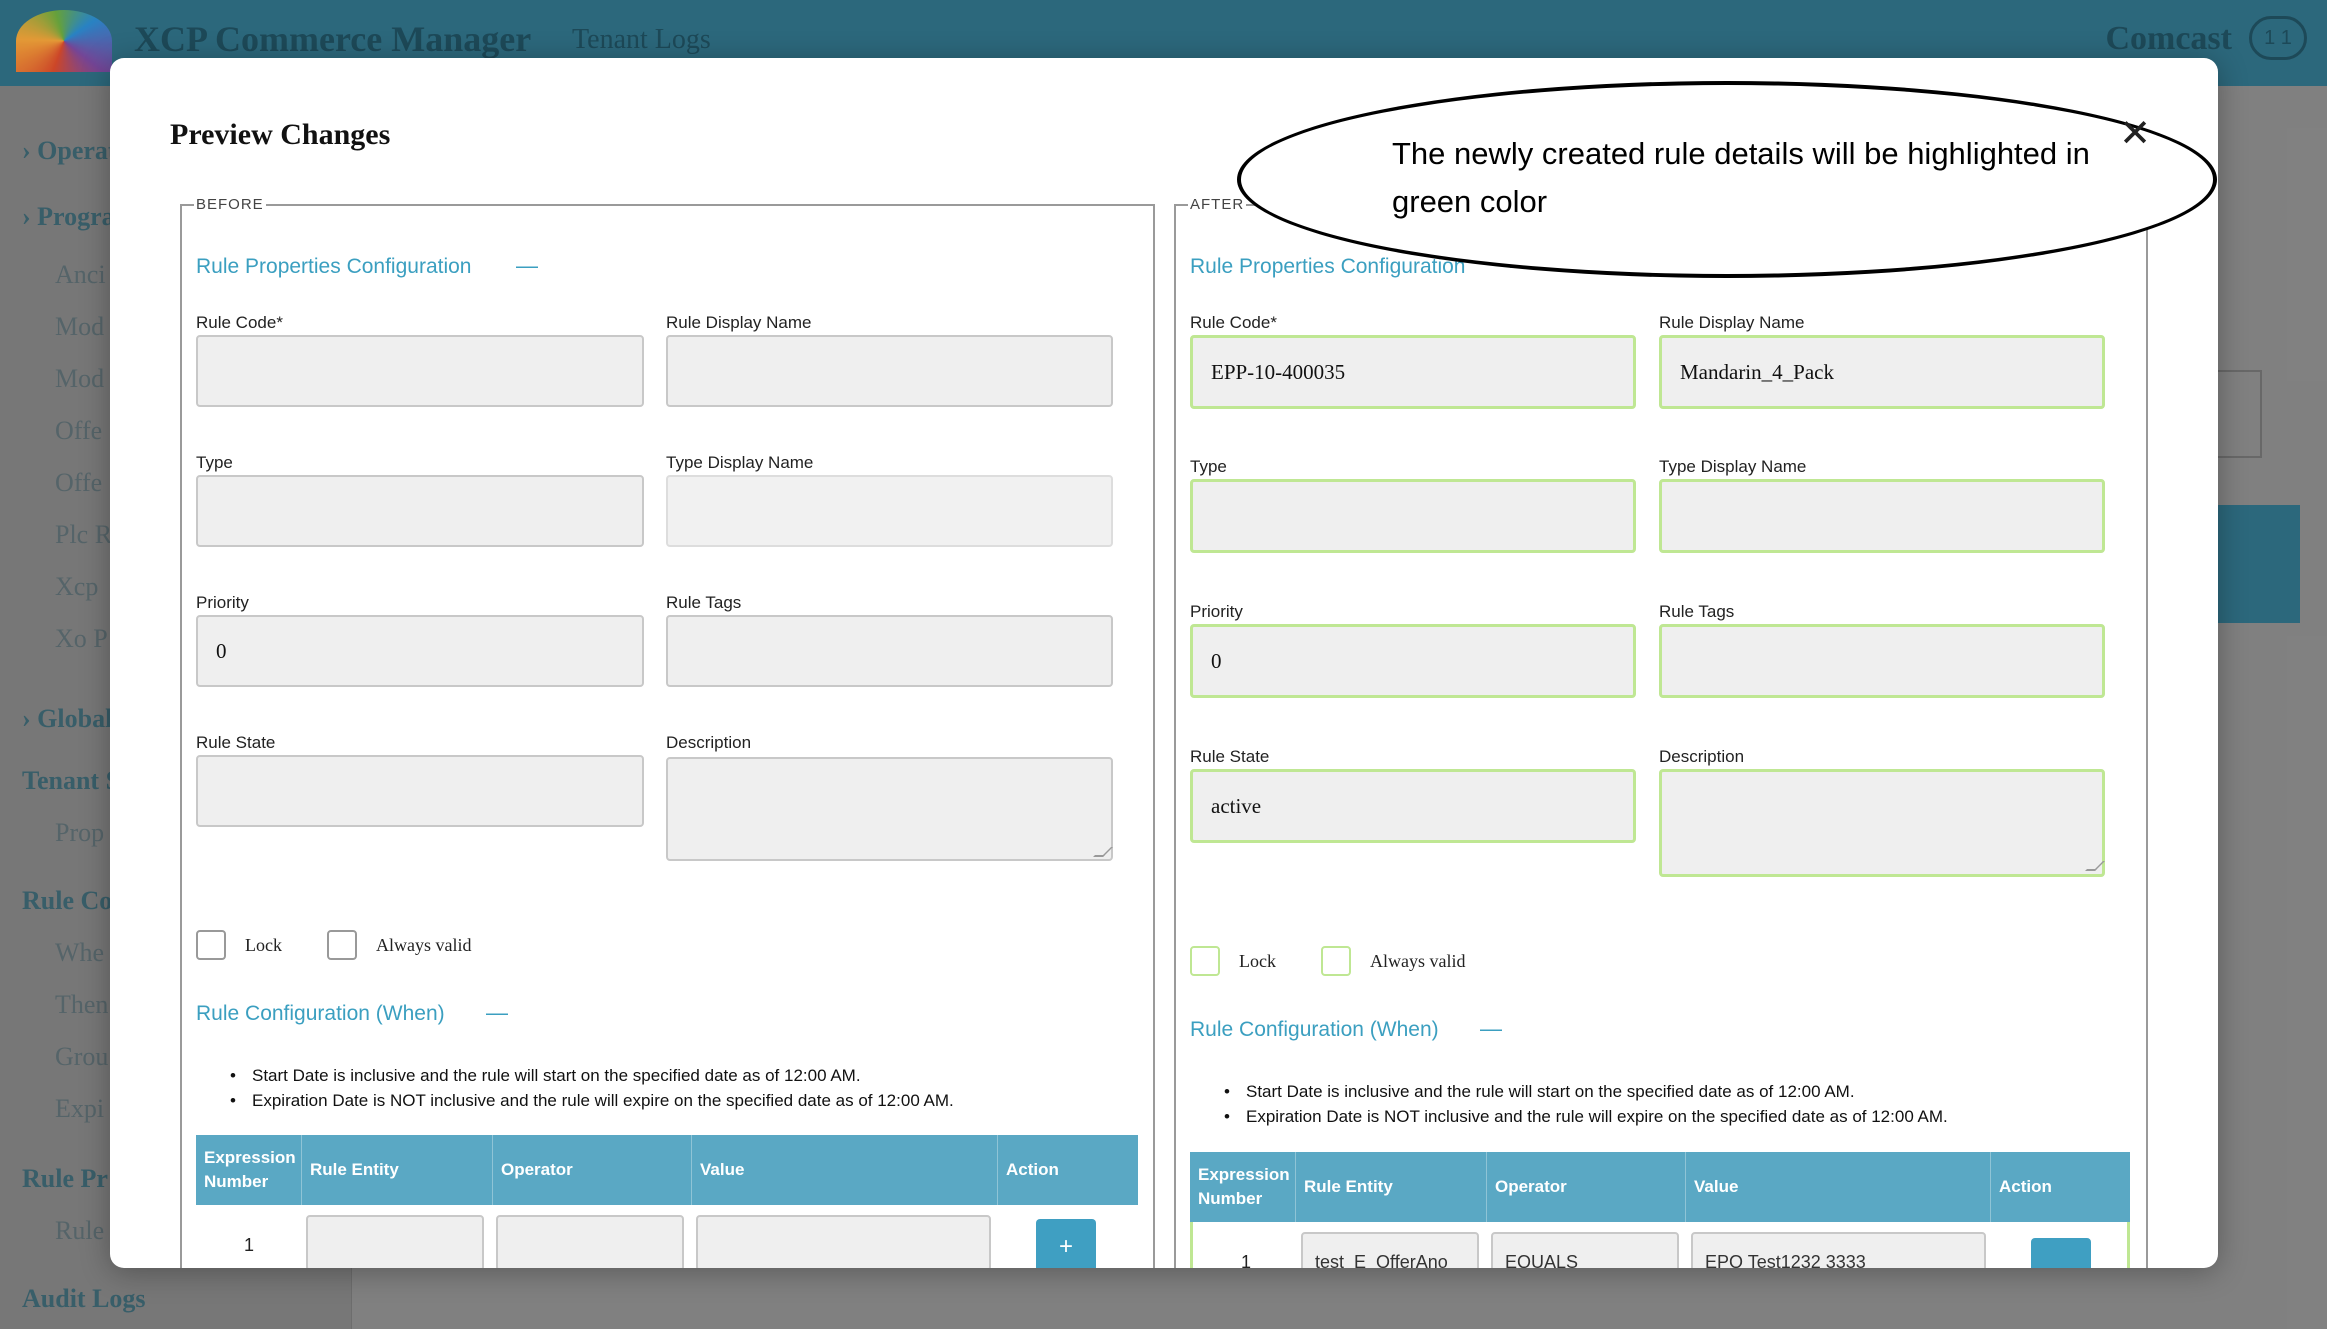  I want to click on value-input: EPO Test1232 3333, so click(1838, 1250).